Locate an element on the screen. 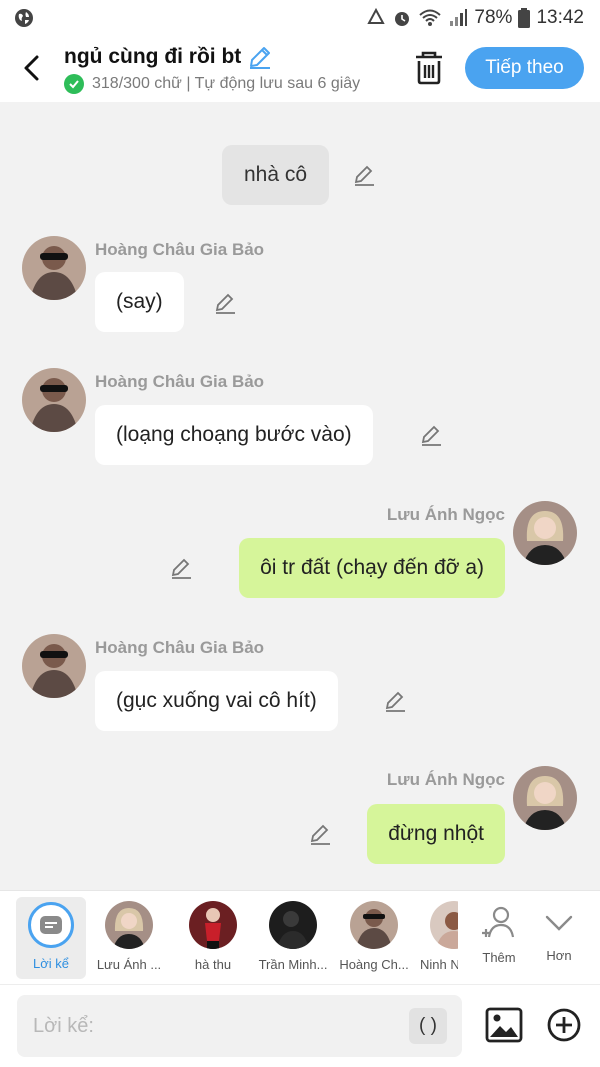  character-label: Ninh N is located at coordinates (439, 964).